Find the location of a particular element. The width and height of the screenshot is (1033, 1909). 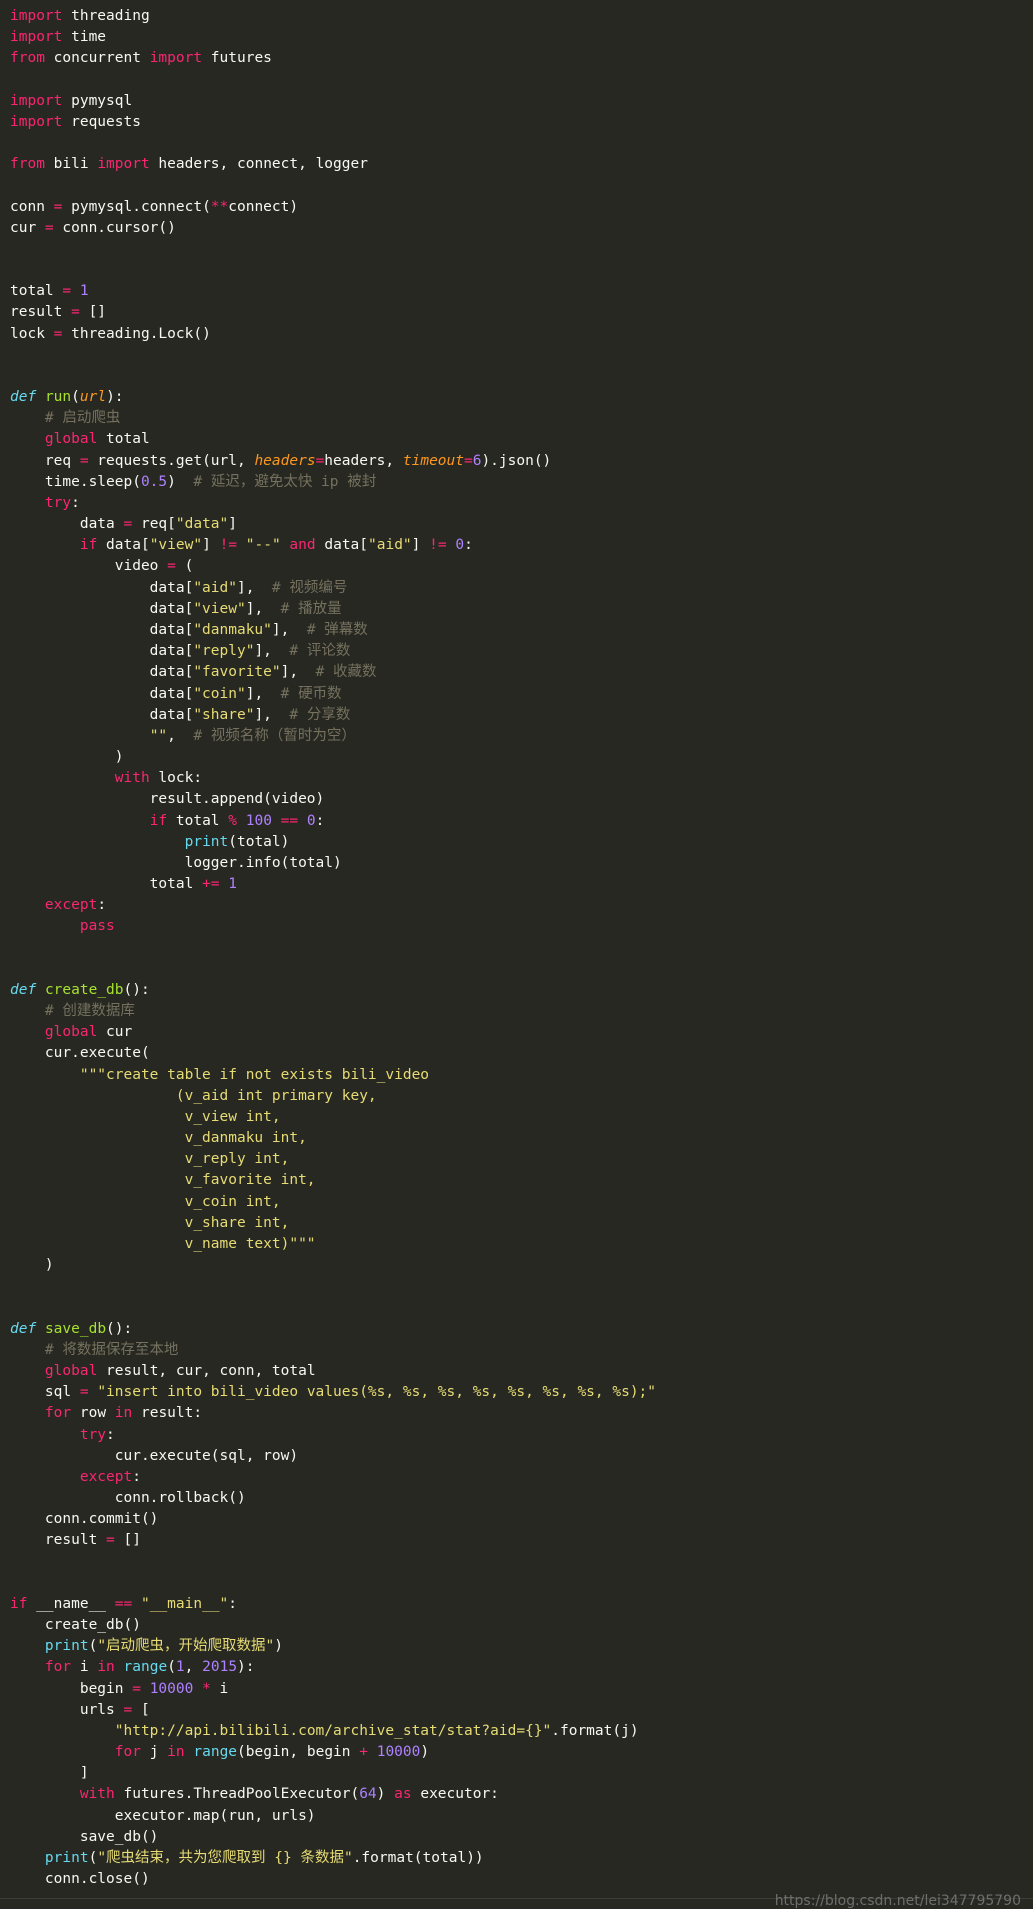

code-line: from concurrent import futures is located at coordinates (521, 58).